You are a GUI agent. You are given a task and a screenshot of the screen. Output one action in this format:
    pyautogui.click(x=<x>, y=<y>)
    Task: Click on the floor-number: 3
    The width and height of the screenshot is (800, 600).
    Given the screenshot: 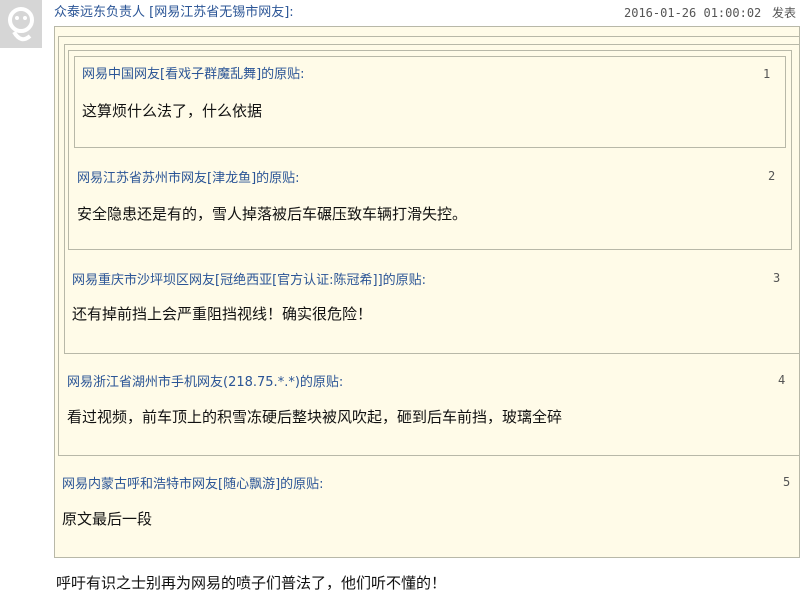 What is the action you would take?
    pyautogui.click(x=777, y=278)
    